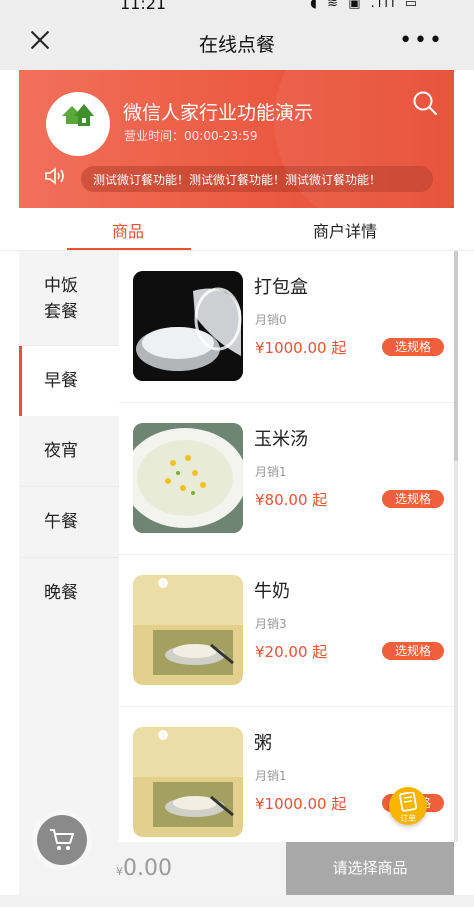 This screenshot has width=474, height=907. What do you see at coordinates (272, 591) in the screenshot?
I see `product-name: 牛奶` at bounding box center [272, 591].